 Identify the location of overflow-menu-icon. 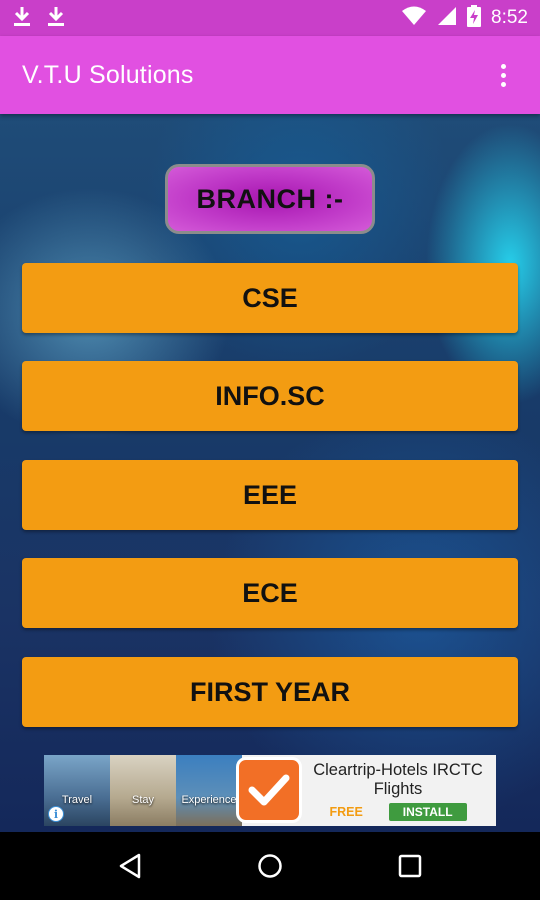
(503, 75).